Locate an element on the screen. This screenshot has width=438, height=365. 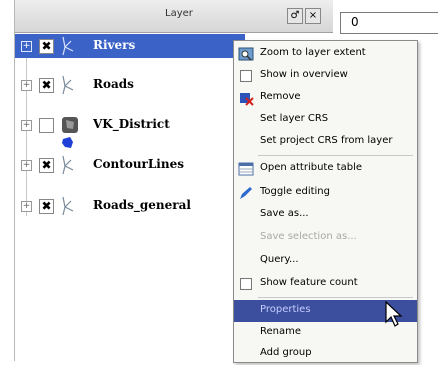
table-icon is located at coordinates (246, 169).